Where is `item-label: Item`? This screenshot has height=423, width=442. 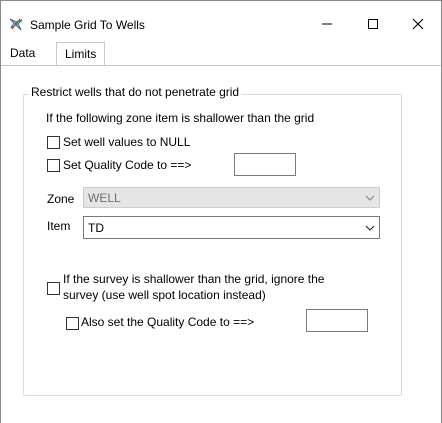 item-label: Item is located at coordinates (59, 226).